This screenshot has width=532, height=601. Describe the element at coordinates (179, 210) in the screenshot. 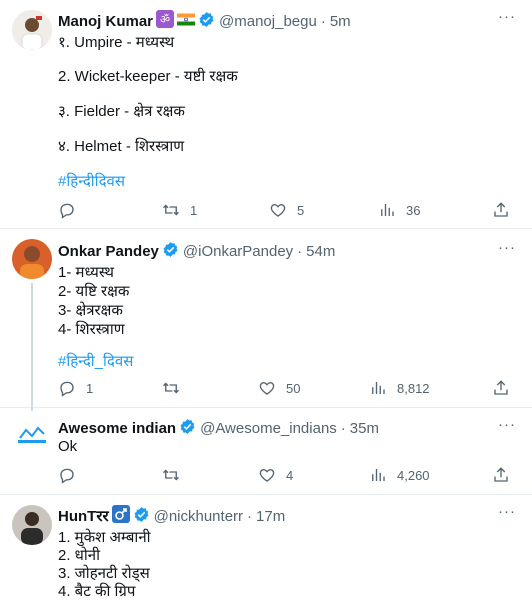

I see `retweet-button: 1` at that location.